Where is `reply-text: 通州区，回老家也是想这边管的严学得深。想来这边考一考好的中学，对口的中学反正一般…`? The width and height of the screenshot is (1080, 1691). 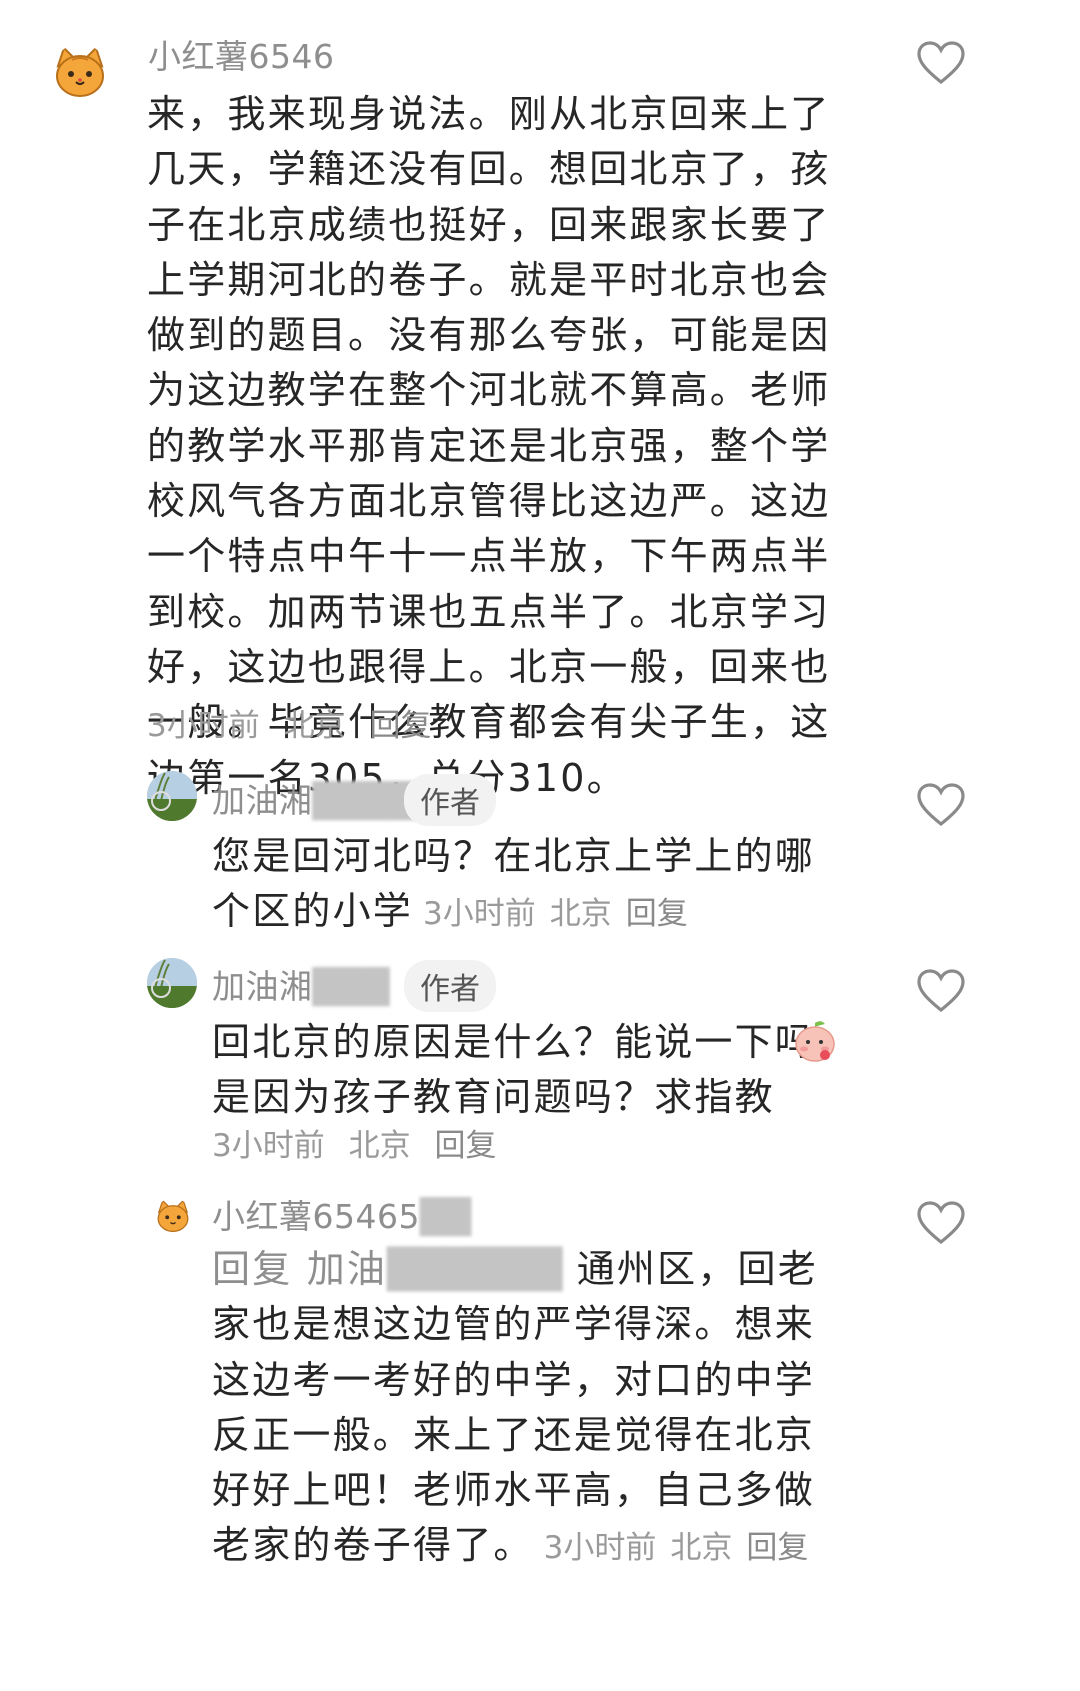
reply-text: 通州区，回老家也是想这边管的严学得深。想来这边考一考好的中学，对口的中学反正一般… is located at coordinates (515, 1407).